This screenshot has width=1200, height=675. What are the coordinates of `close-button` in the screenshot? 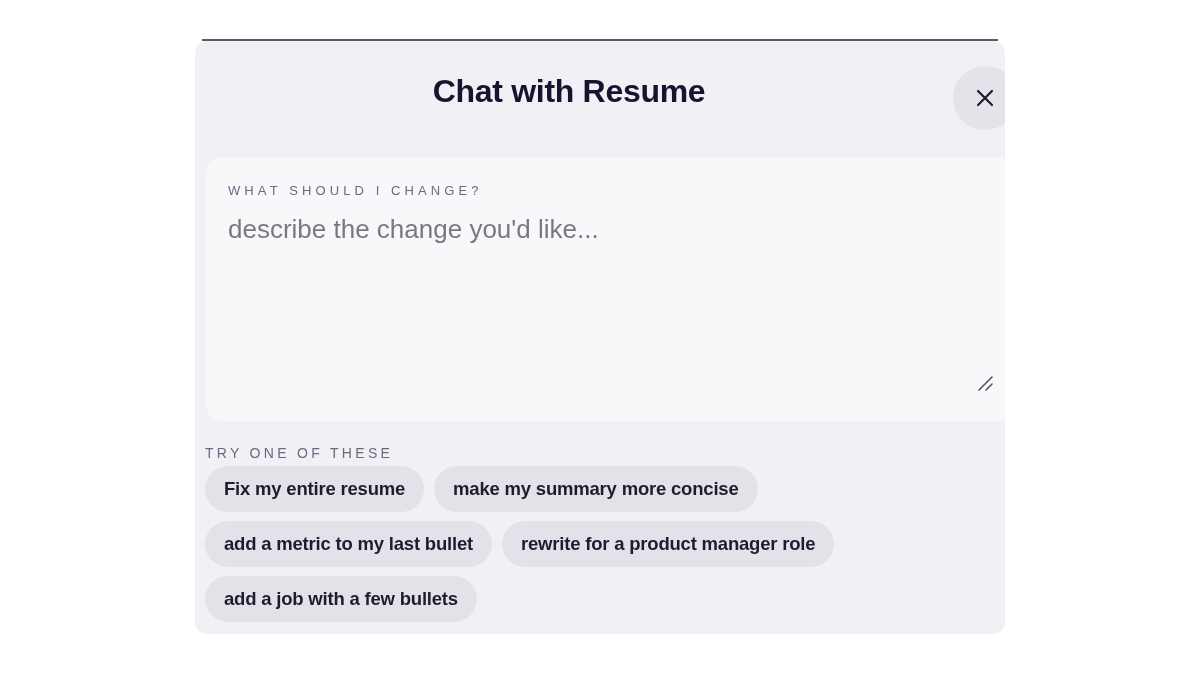 It's located at (979, 98).